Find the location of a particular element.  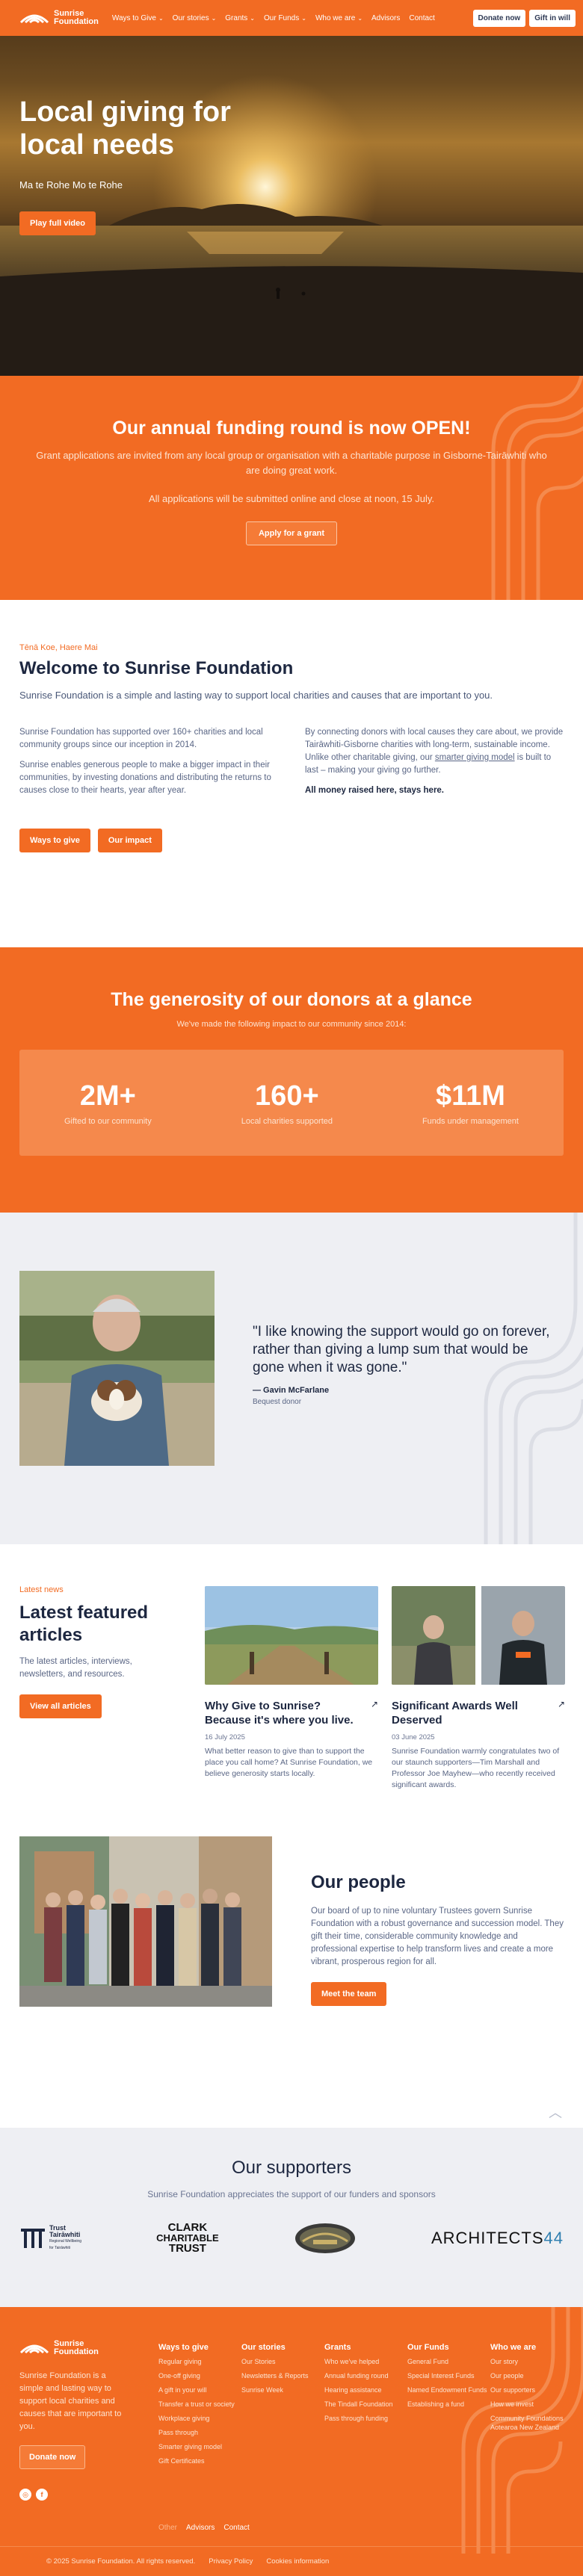

footer-link: Gift Certificates is located at coordinates (200, 2460).